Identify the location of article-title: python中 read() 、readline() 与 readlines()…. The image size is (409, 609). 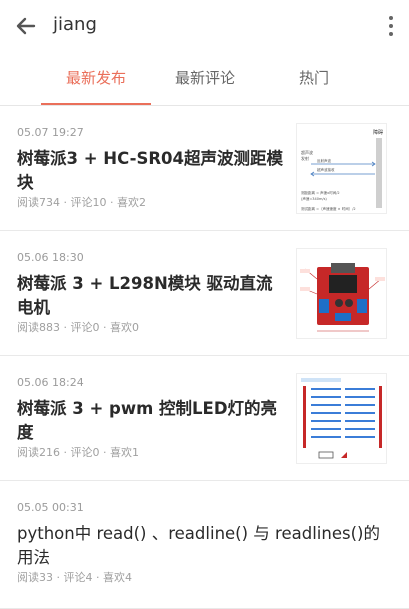
(202, 546).